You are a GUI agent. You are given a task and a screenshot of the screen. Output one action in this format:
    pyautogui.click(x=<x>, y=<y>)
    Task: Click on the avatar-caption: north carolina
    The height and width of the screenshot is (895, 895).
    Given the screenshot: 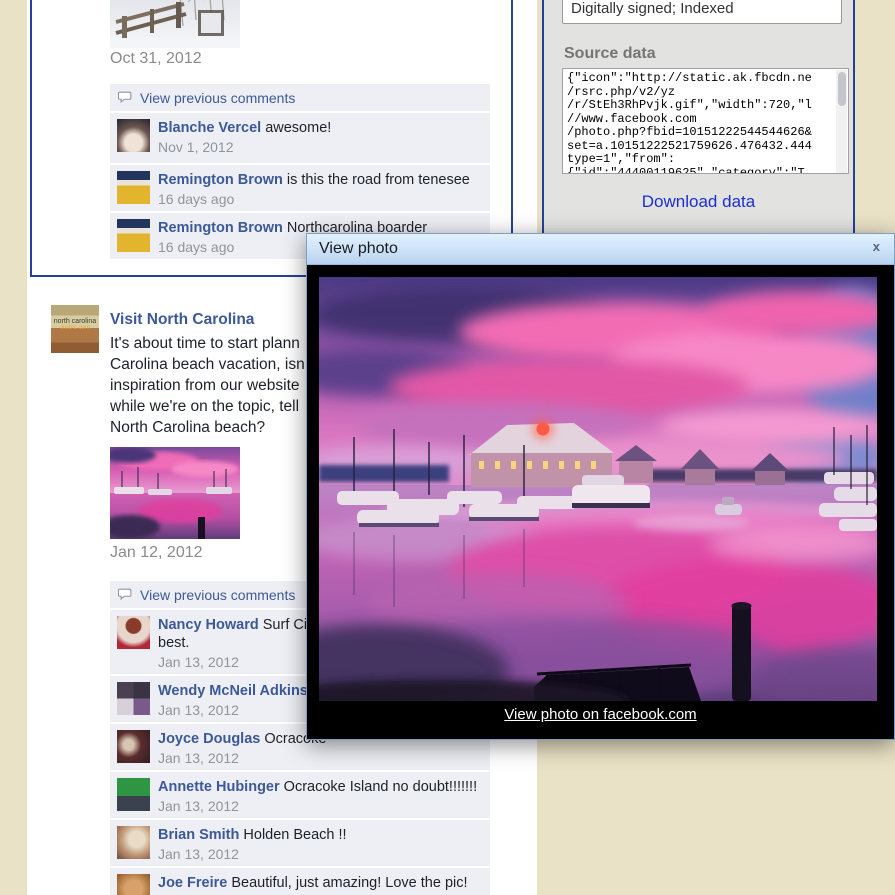 What is the action you would take?
    pyautogui.click(x=75, y=321)
    